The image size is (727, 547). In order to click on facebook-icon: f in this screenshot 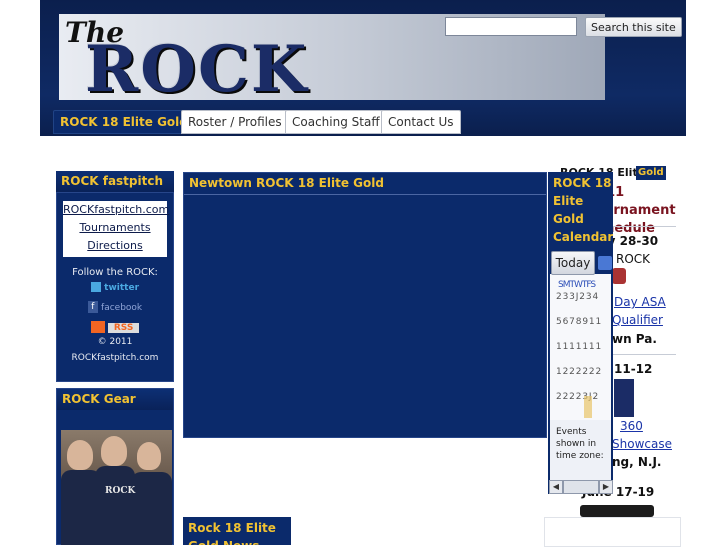, I will do `click(92, 307)`.